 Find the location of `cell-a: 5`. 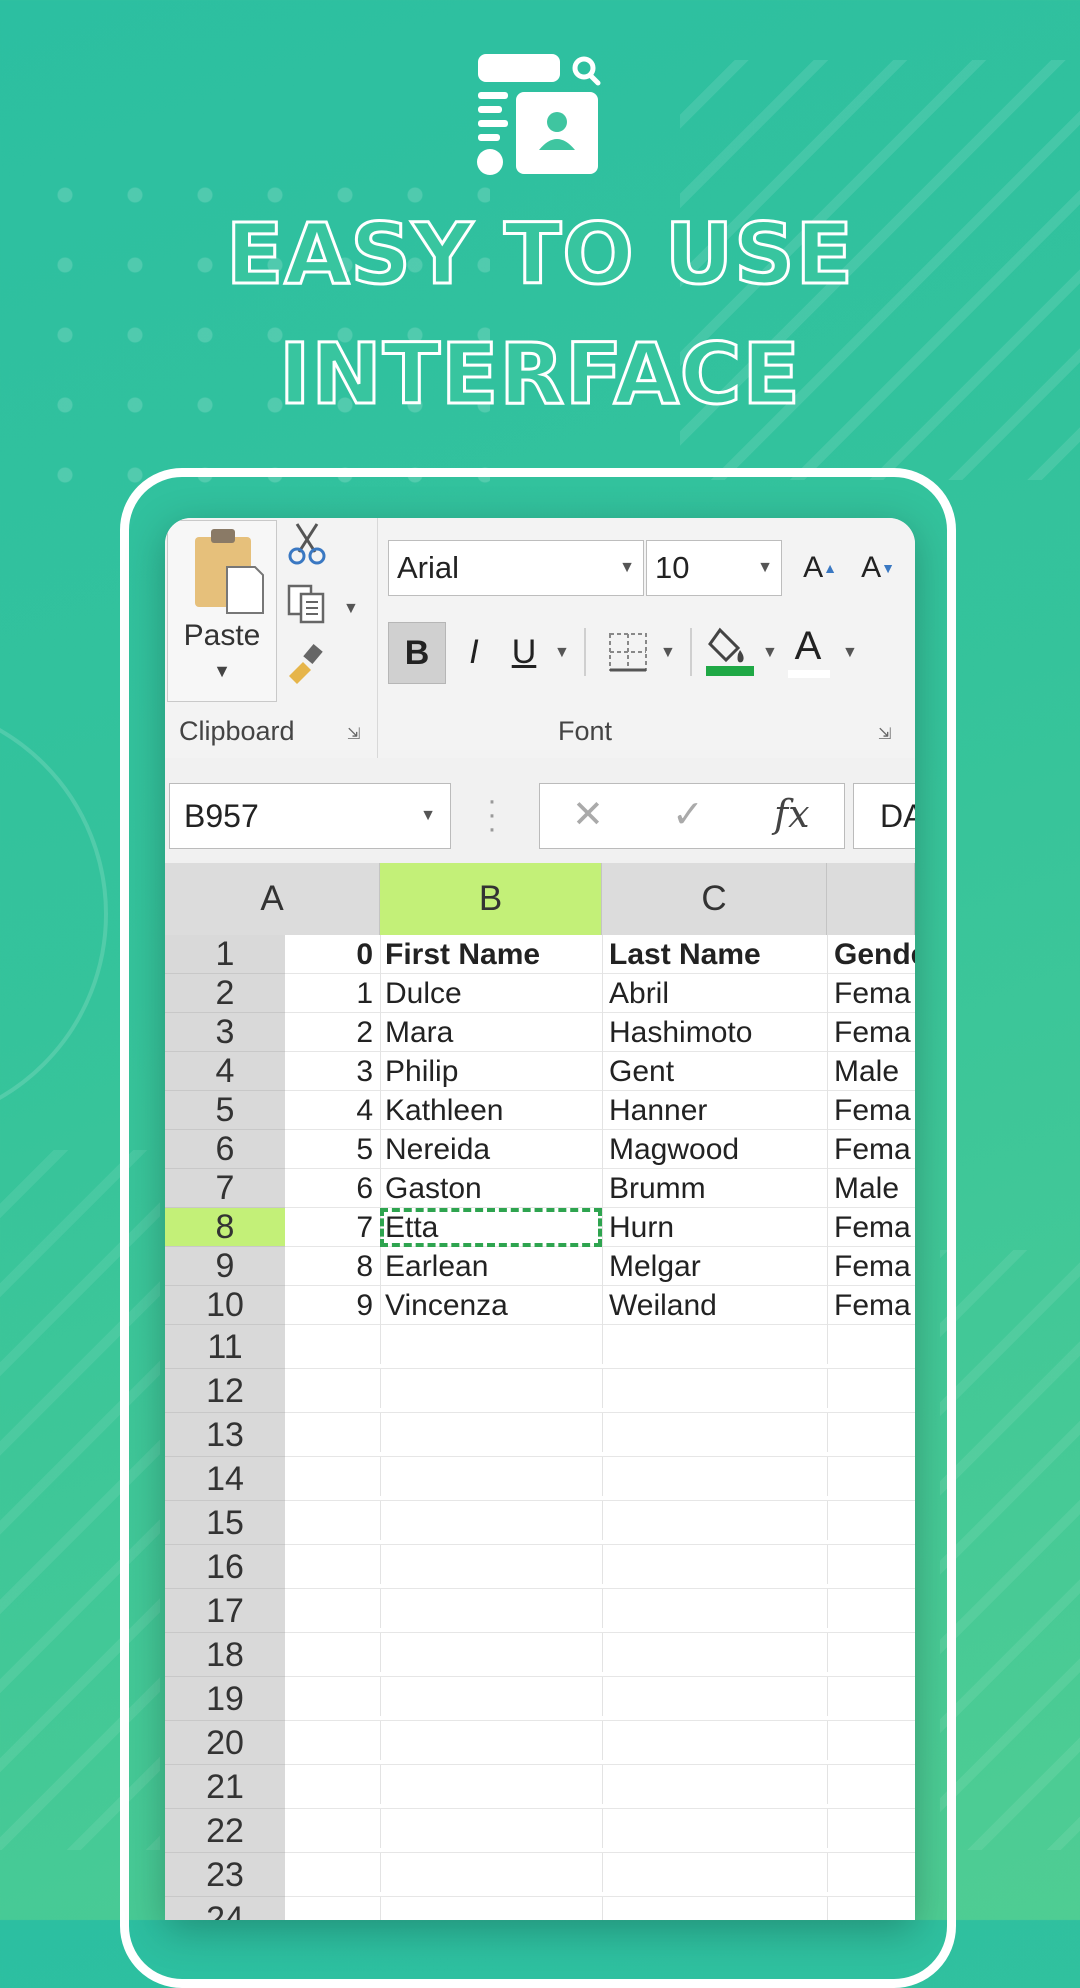

cell-a: 5 is located at coordinates (331, 1149).